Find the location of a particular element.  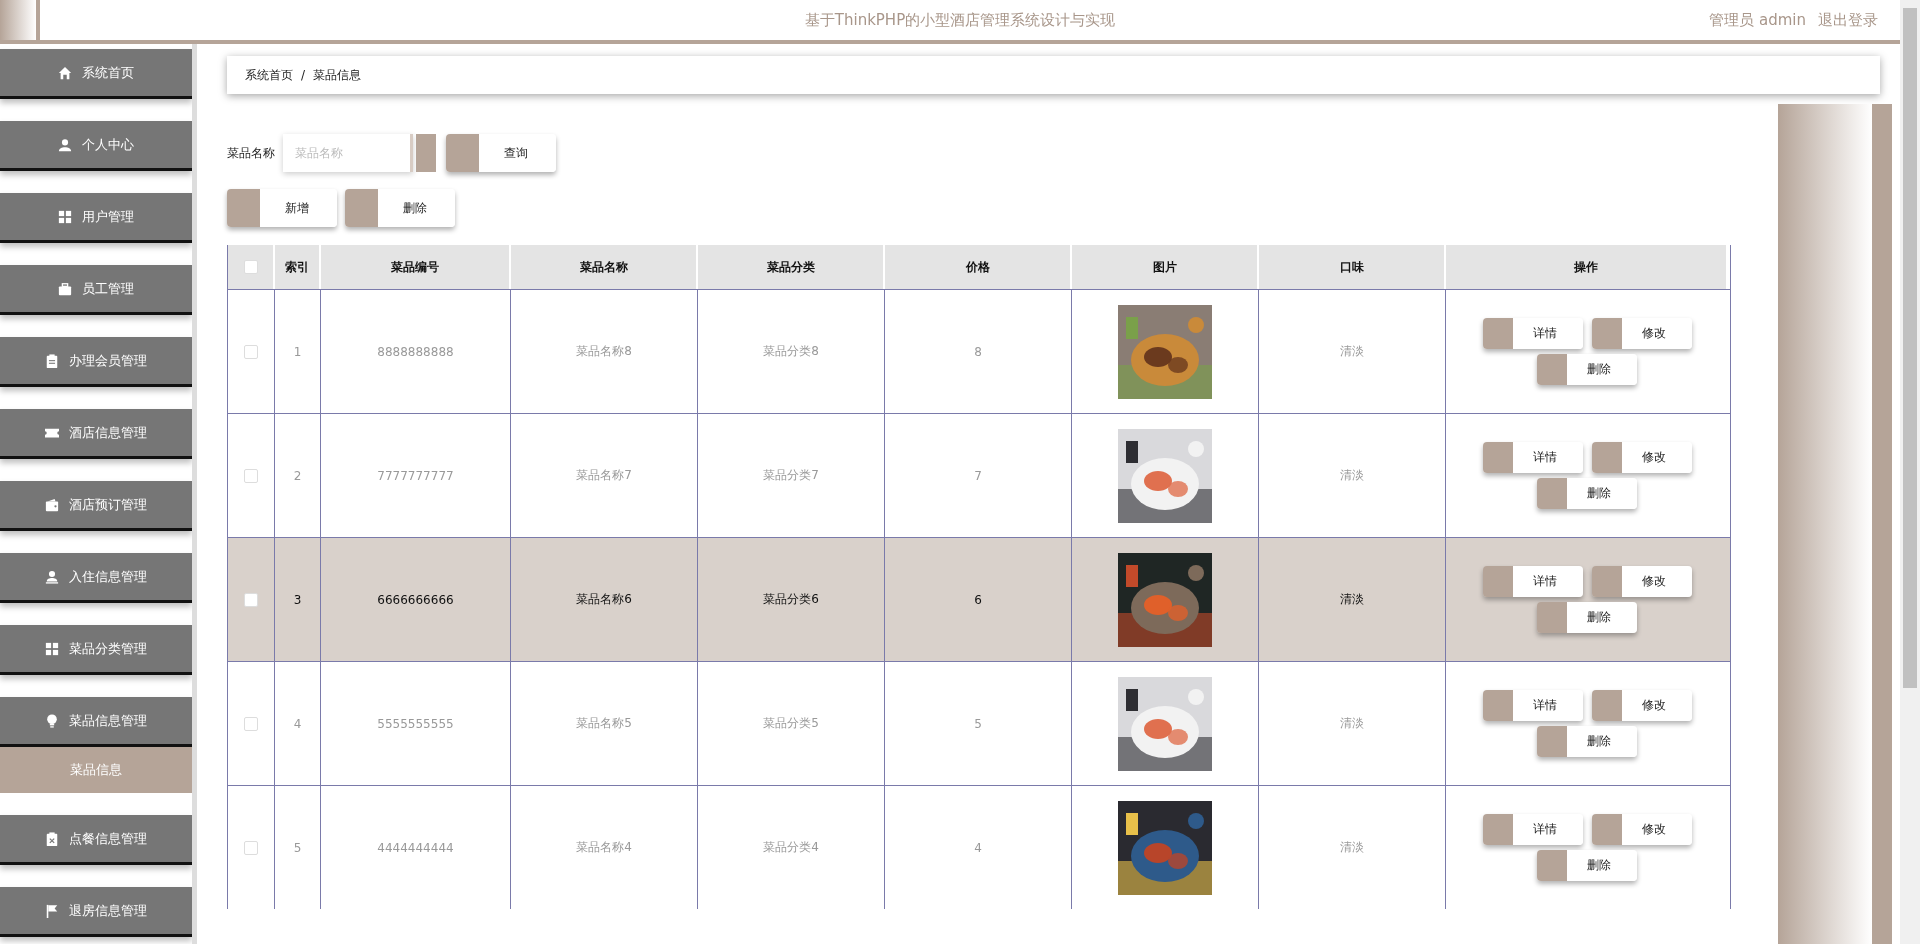

table-cell: 菜品名称4 is located at coordinates (604, 847).